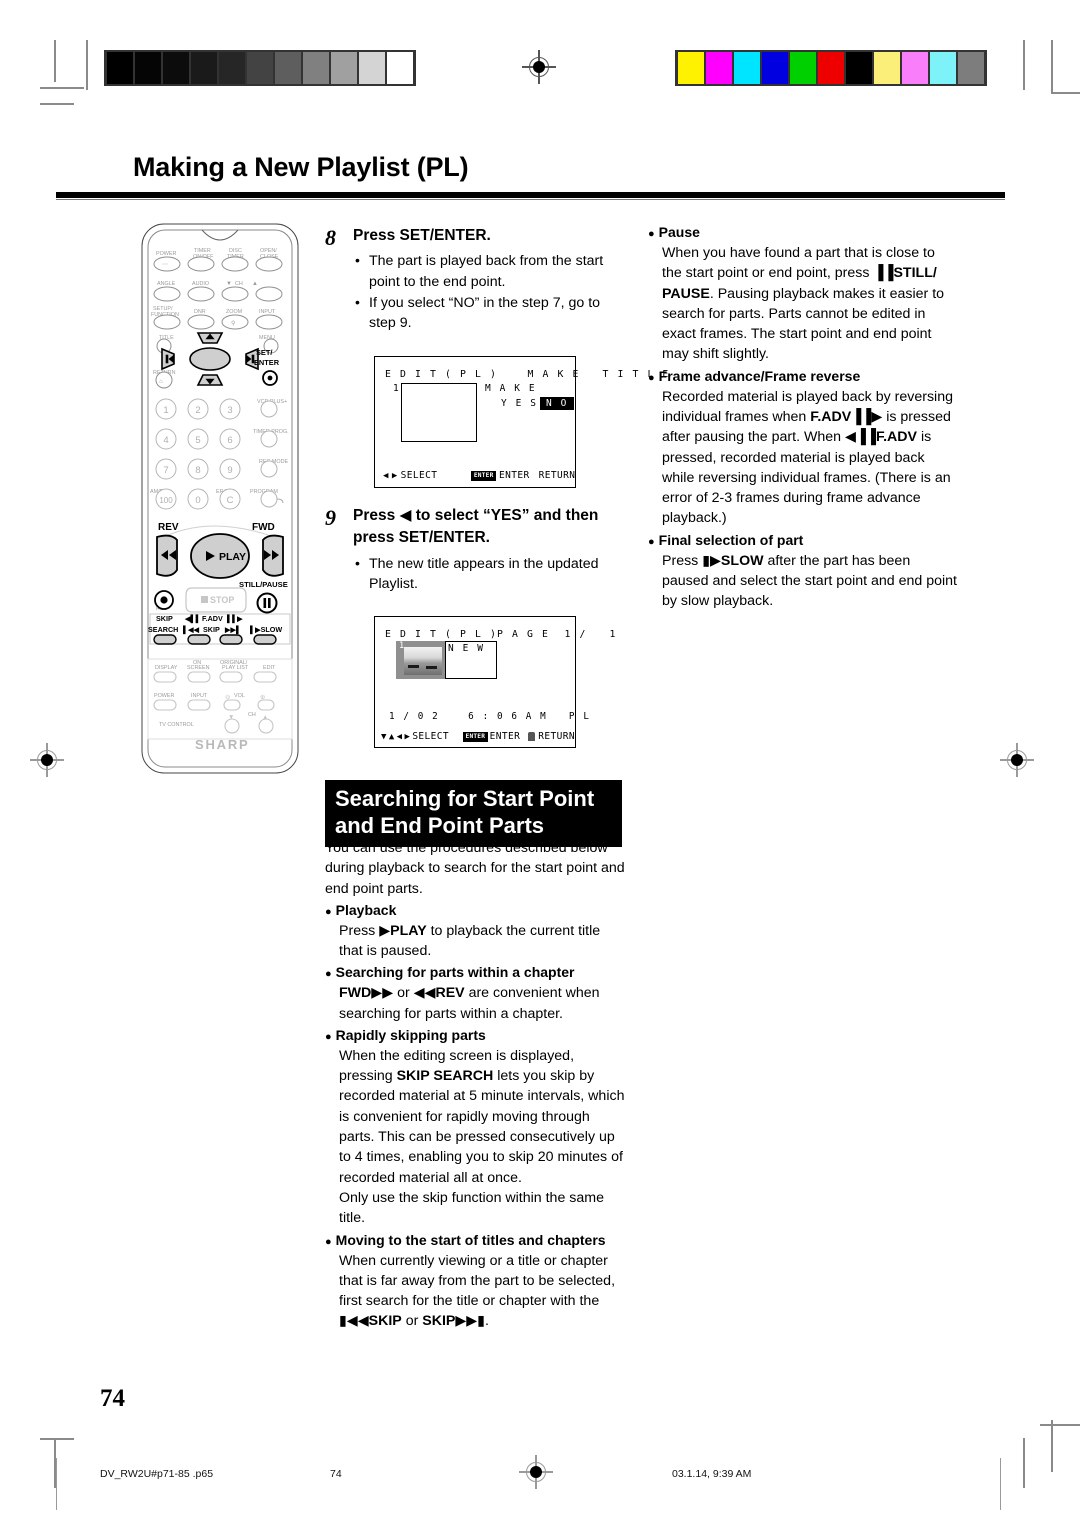 This screenshot has height=1528, width=1080. I want to click on left-arrow-icon: ◀, so click(386, 475).